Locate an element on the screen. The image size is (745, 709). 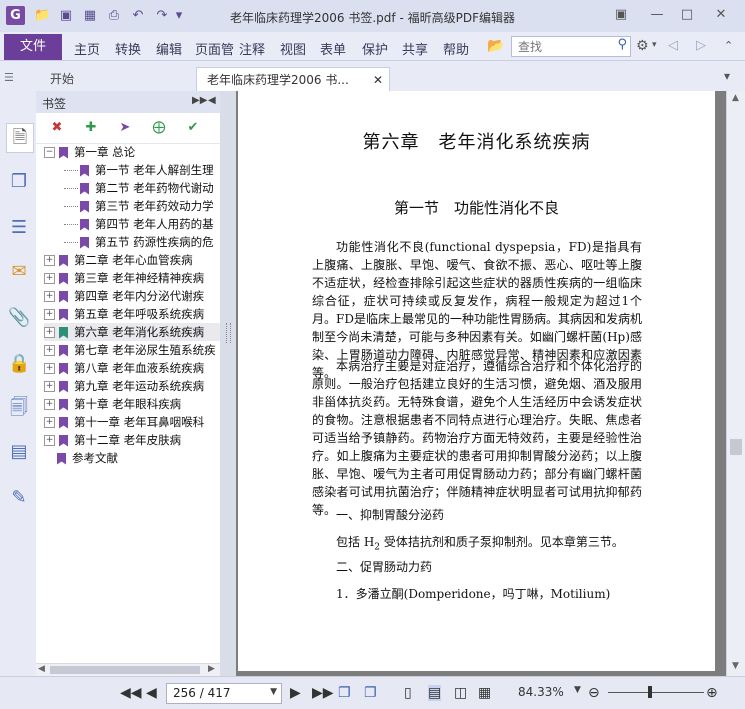
two-page-view-icon: ◫ is located at coordinates (460, 693).